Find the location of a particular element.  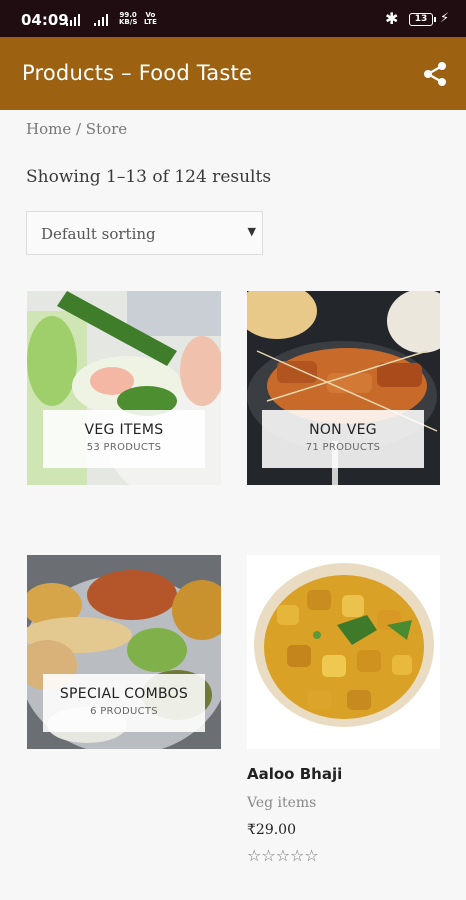

product-image is located at coordinates (343, 652).